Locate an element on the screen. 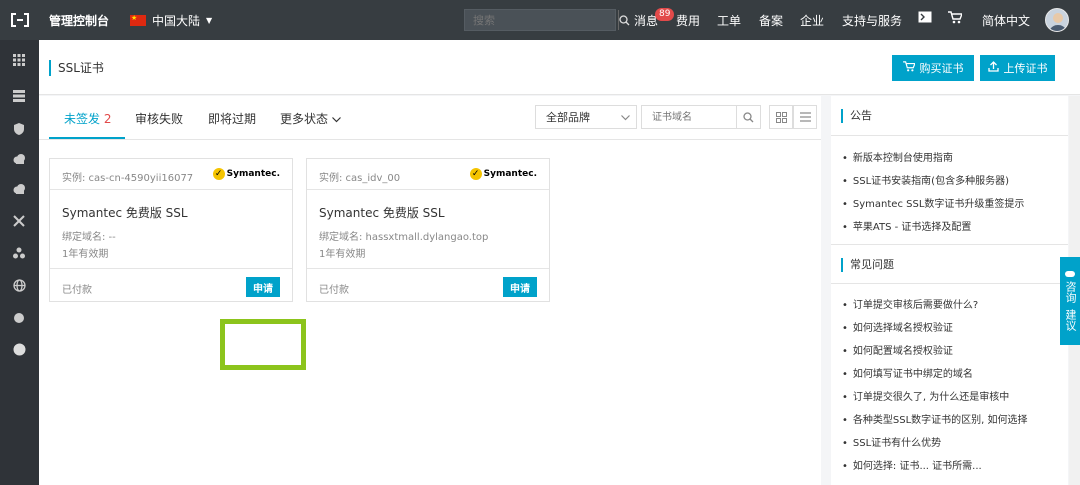  domain-search-input is located at coordinates (689, 117).